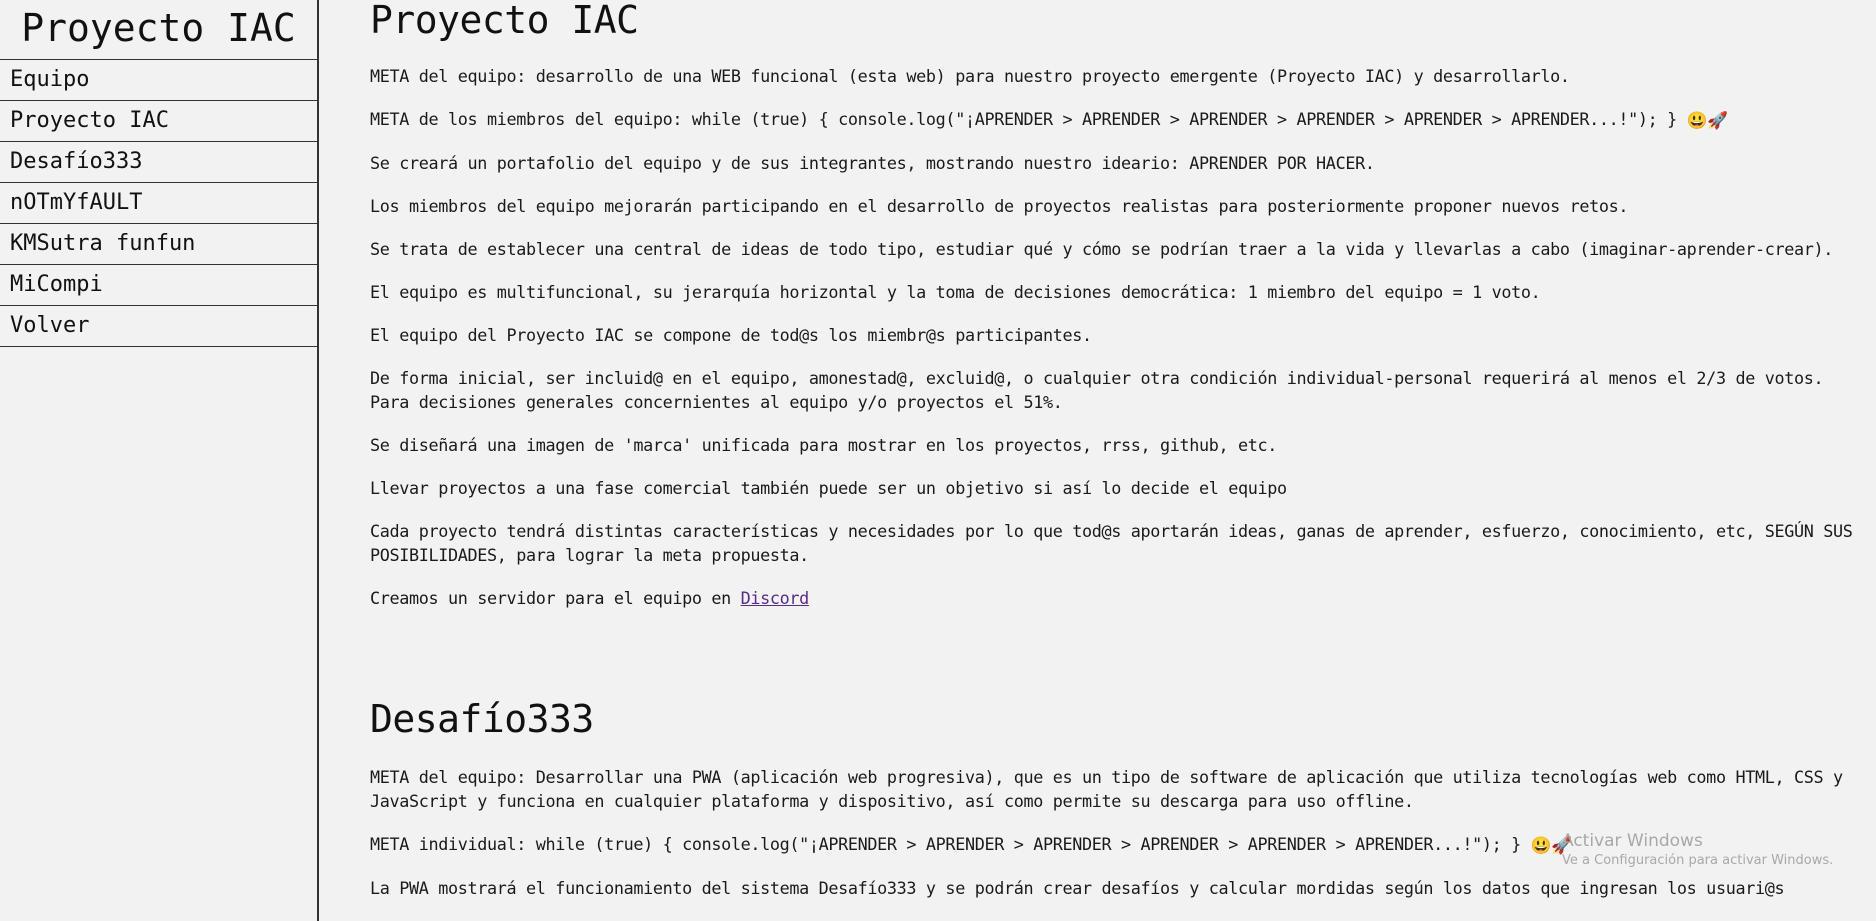 This screenshot has height=921, width=1876. I want to click on discord-prefix: Creamos un servidor para el equipo en, so click(555, 598).